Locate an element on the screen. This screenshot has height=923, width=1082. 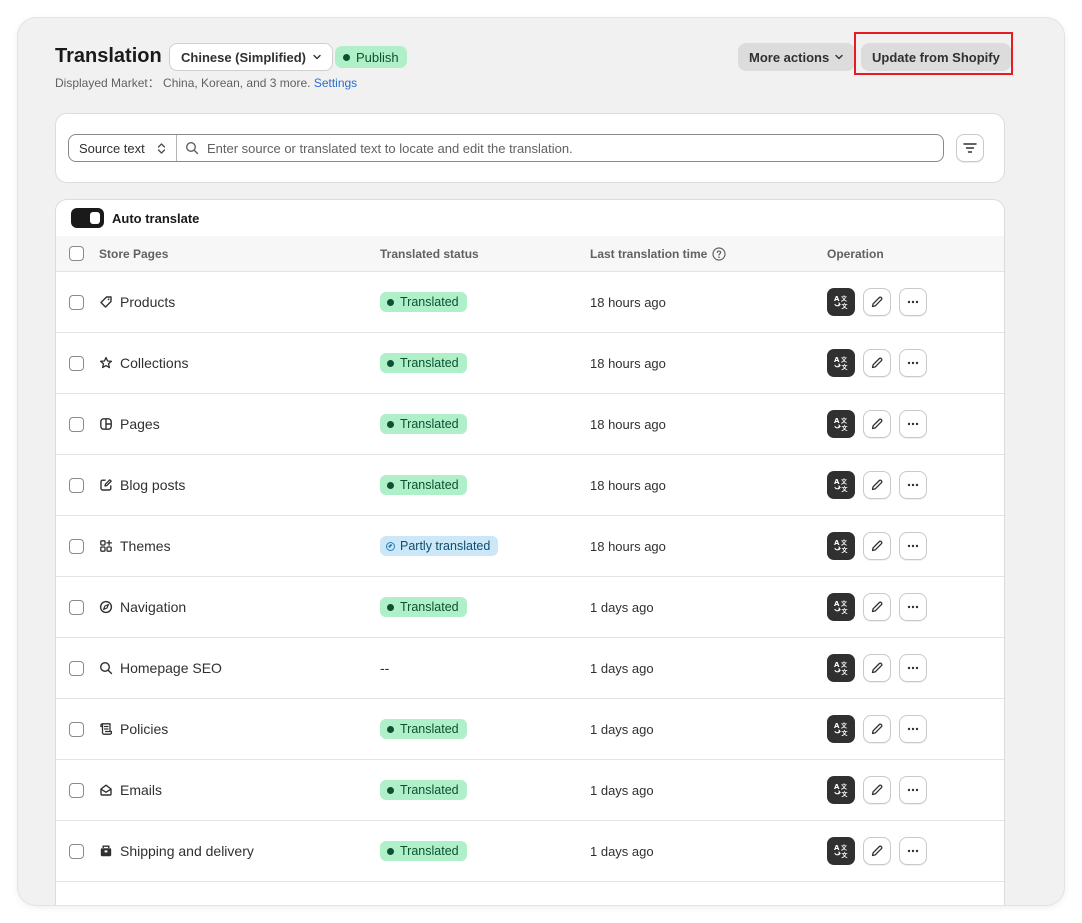
help-circle-icon is located at coordinates (719, 253).